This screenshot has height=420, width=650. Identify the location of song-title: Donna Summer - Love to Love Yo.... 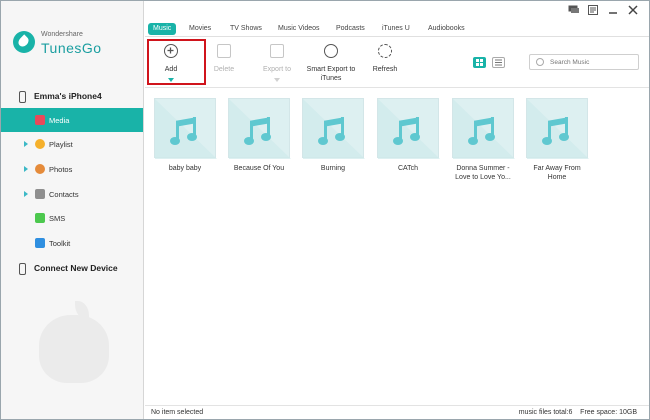
(483, 173).